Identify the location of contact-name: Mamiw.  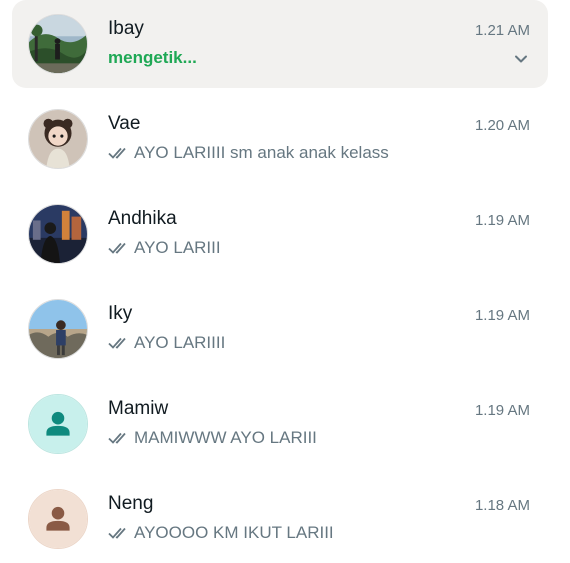
(138, 408).